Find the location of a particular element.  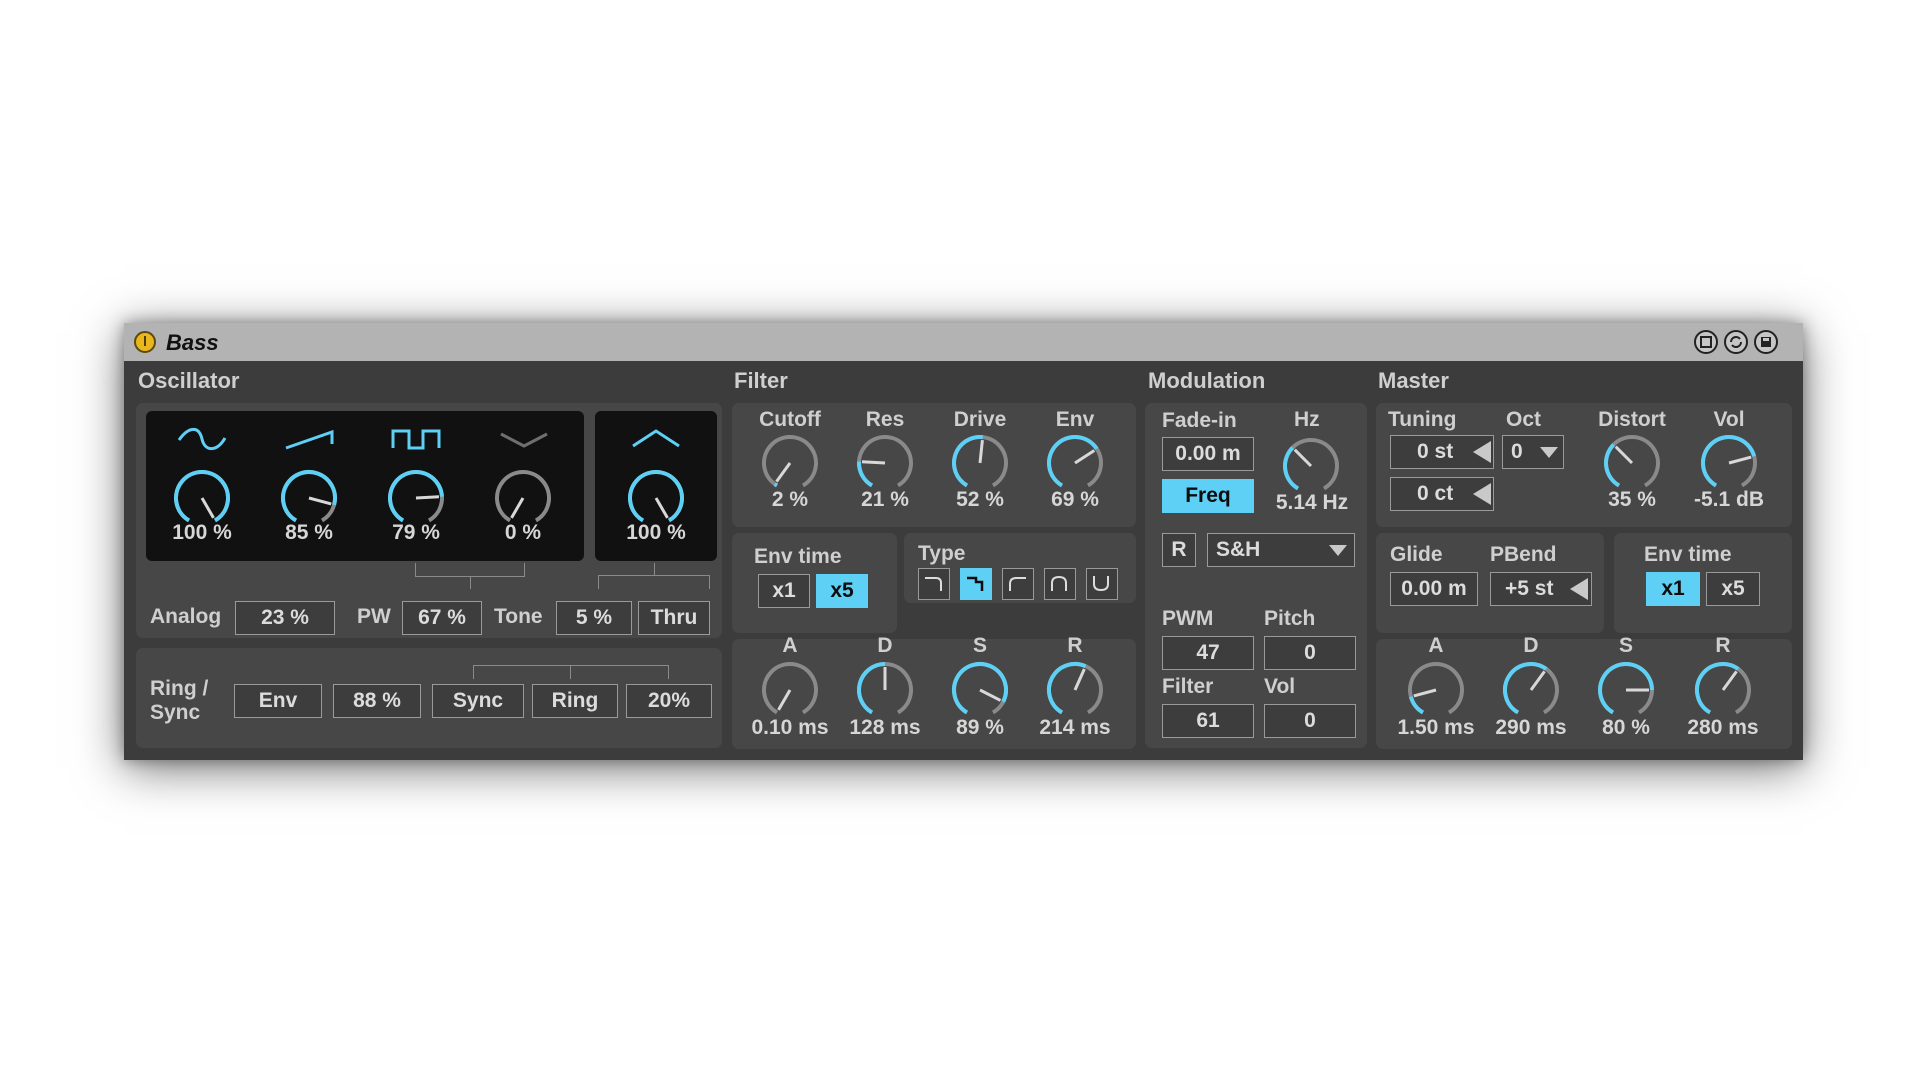

master-volume-knob is located at coordinates (1729, 463).